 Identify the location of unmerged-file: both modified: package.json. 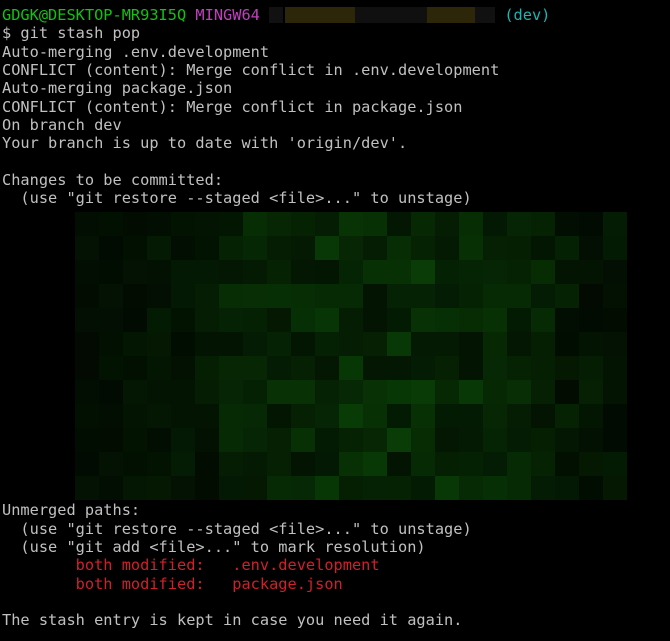
(276, 584).